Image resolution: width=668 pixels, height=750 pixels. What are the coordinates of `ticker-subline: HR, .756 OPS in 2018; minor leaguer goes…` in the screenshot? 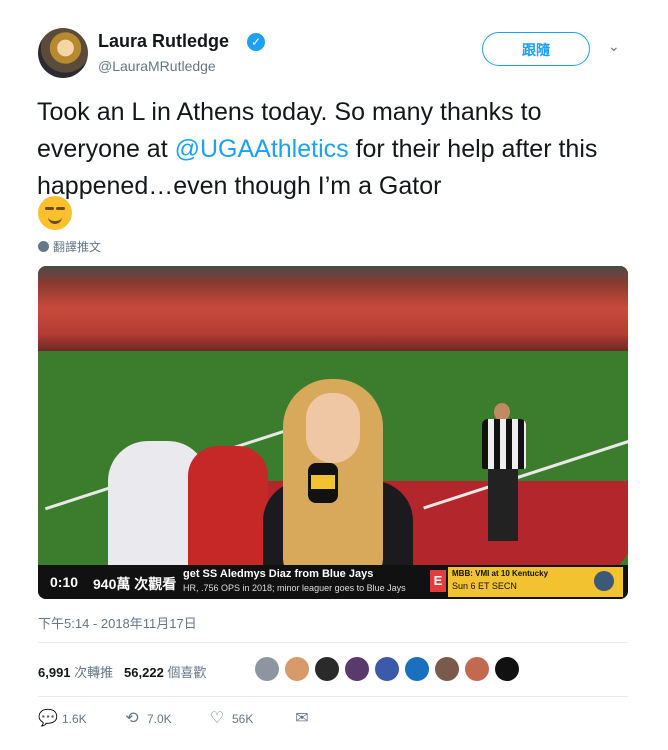 It's located at (294, 588).